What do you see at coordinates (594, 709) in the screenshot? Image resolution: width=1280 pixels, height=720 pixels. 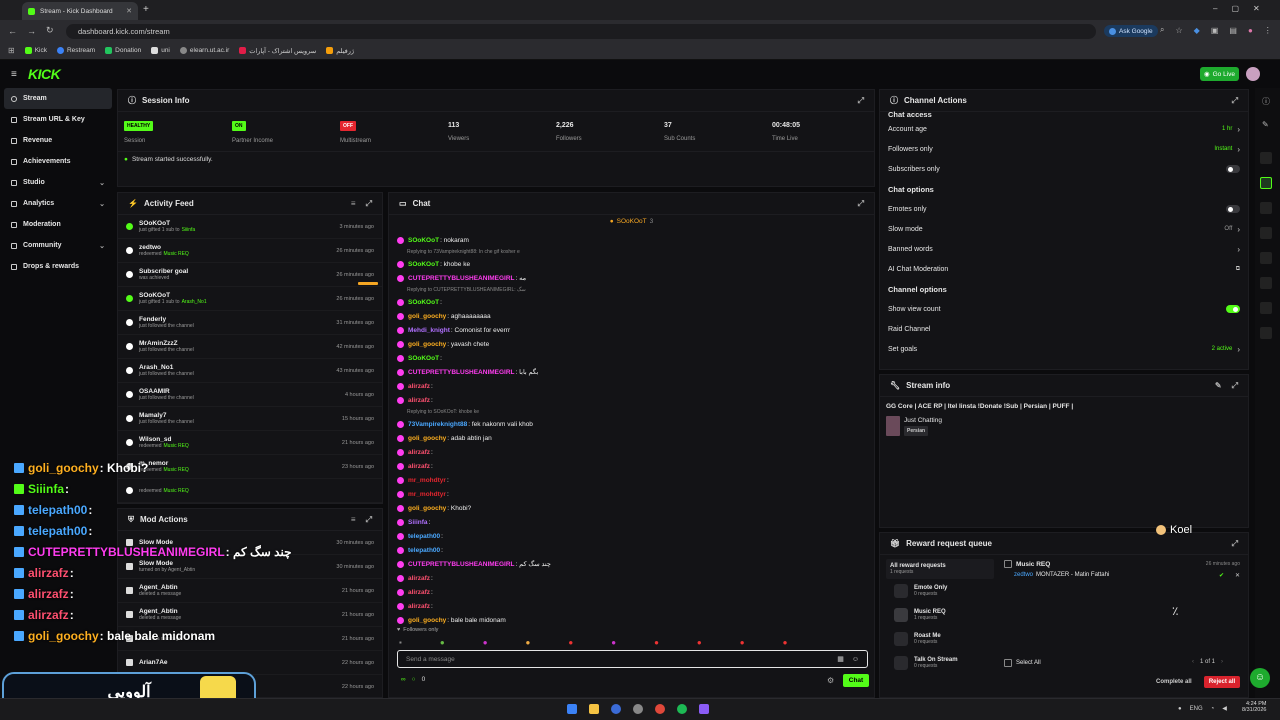 I see `file-explorer-icon` at bounding box center [594, 709].